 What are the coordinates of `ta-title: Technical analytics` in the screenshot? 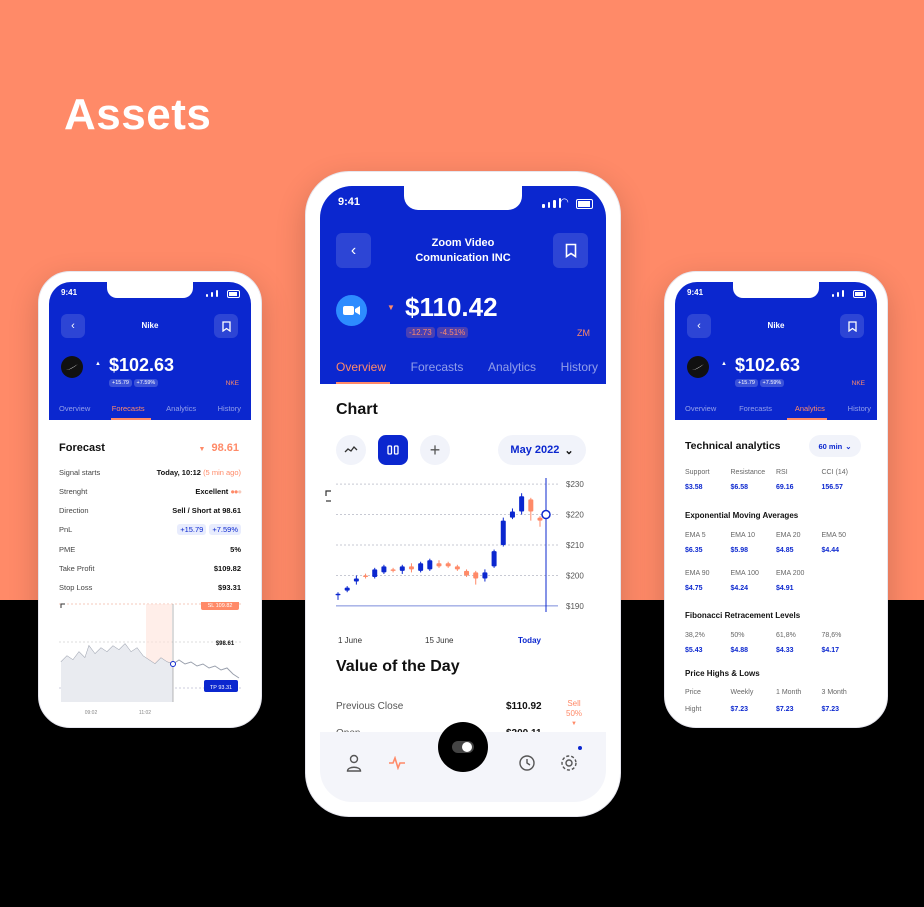 It's located at (733, 446).